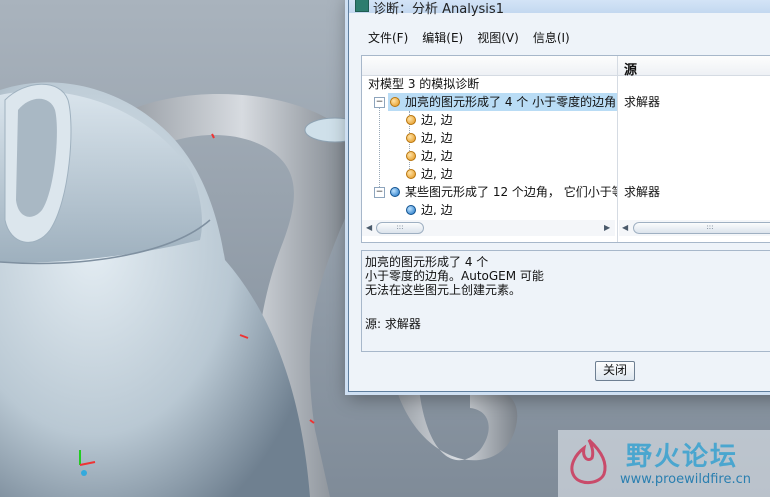 Image resolution: width=770 pixels, height=497 pixels. What do you see at coordinates (566, 67) in the screenshot?
I see `column-header: 源` at bounding box center [566, 67].